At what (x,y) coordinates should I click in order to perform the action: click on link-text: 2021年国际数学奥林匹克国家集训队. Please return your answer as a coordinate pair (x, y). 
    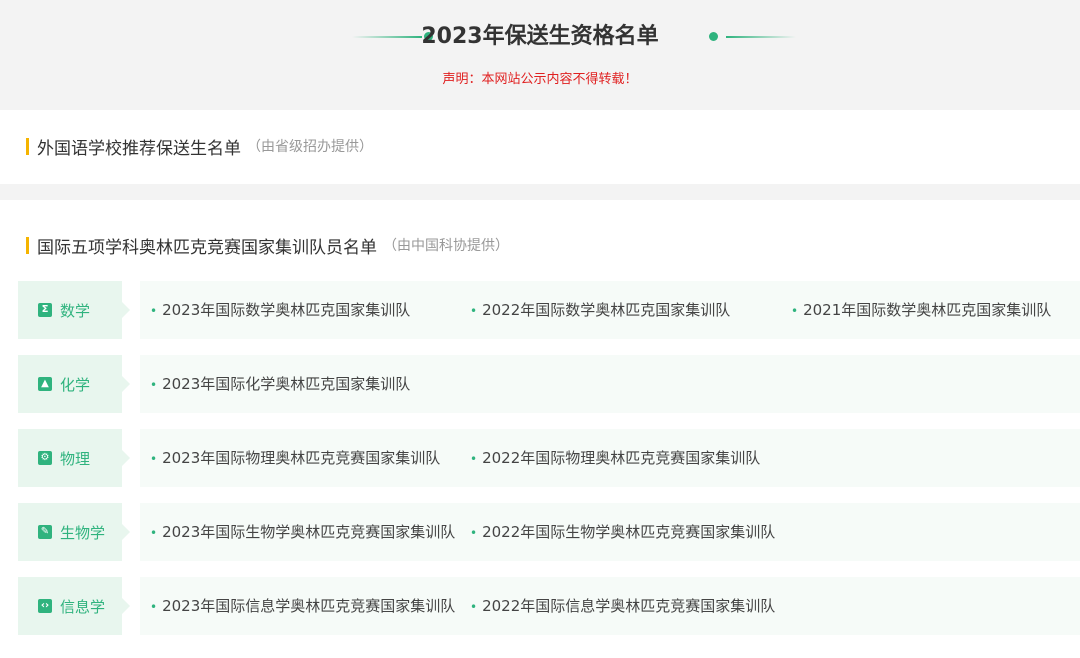
    Looking at the image, I should click on (927, 310).